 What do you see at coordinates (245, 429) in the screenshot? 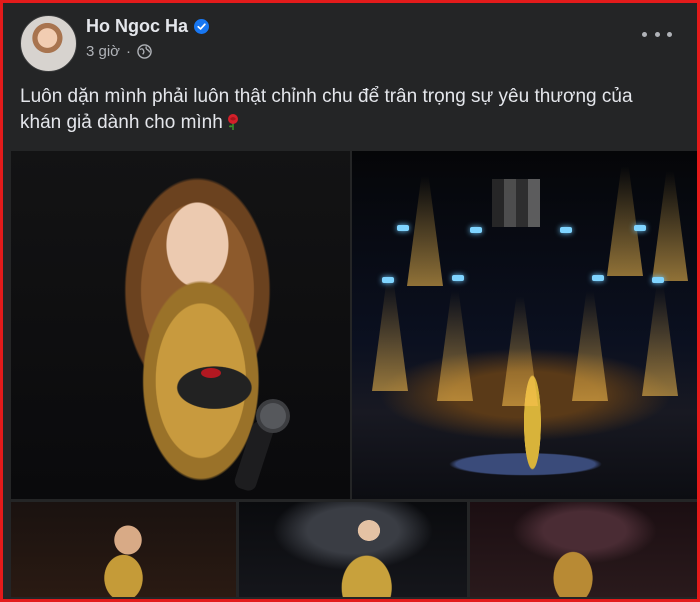
I see `microphone-icon` at bounding box center [245, 429].